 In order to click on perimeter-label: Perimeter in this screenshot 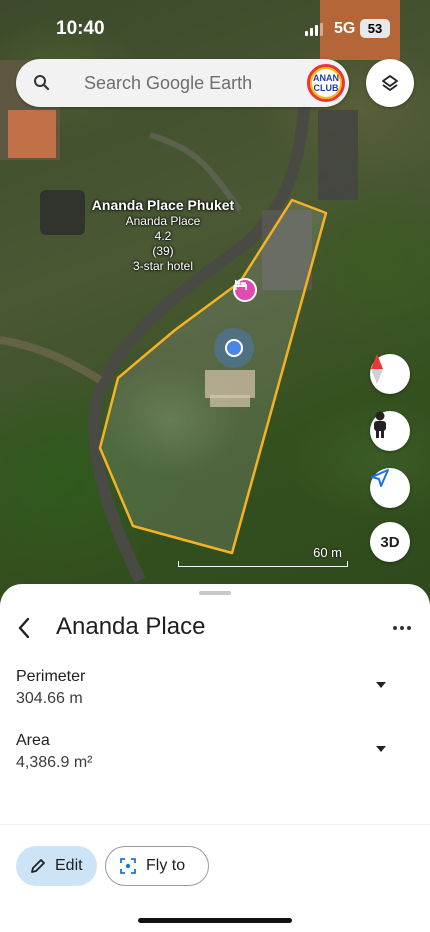, I will do `click(51, 676)`.